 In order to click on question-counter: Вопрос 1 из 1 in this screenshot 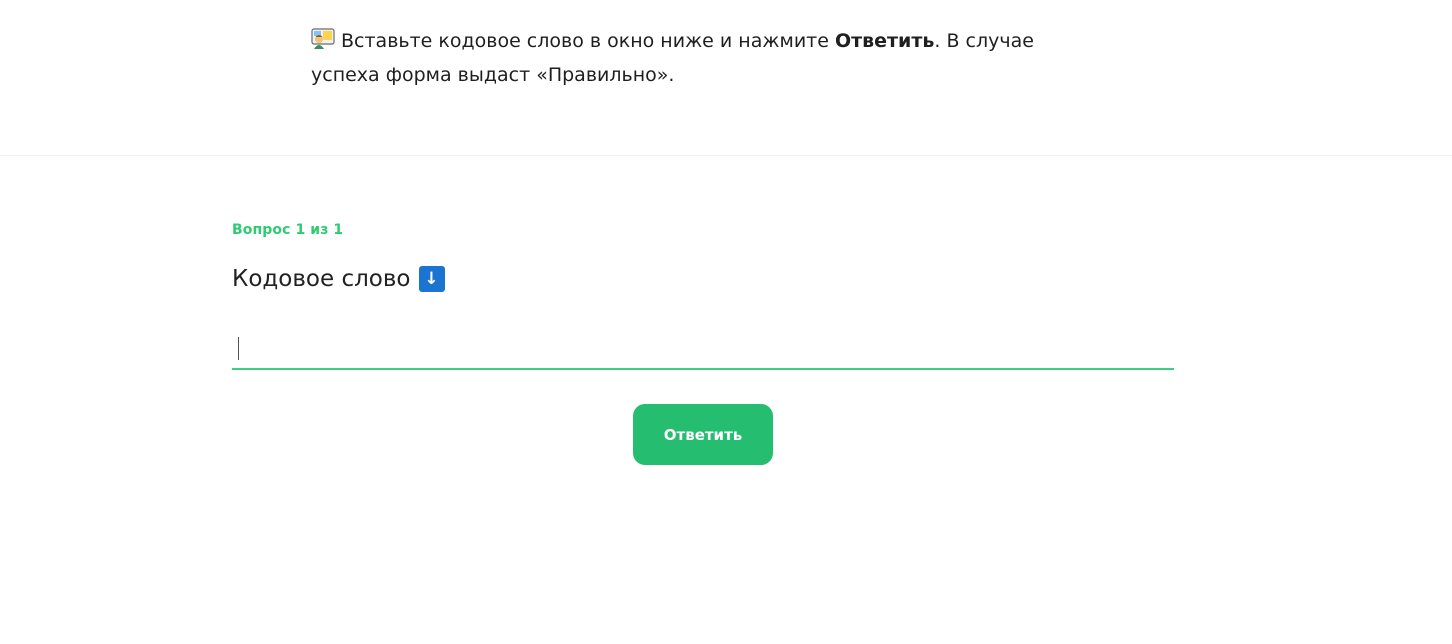, I will do `click(288, 230)`.